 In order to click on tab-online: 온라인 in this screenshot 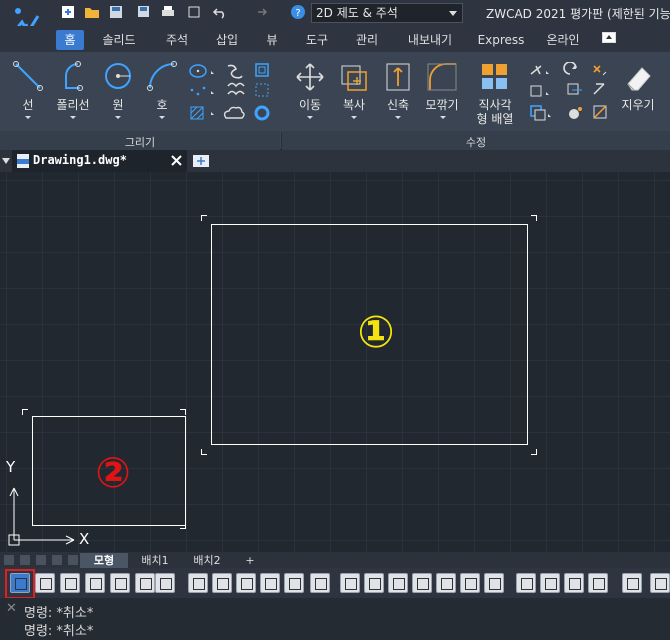, I will do `click(563, 40)`.